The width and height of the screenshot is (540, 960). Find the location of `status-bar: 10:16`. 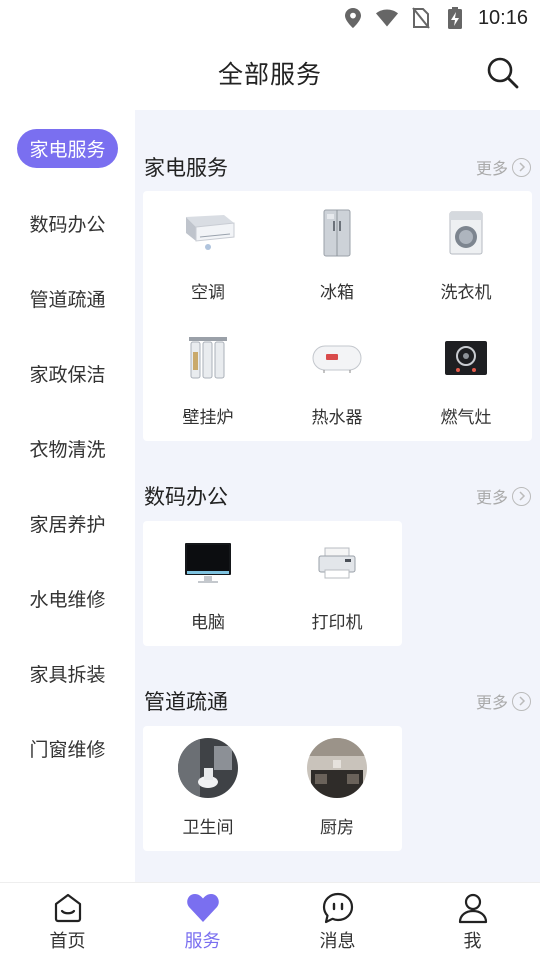

status-bar: 10:16 is located at coordinates (270, 18).